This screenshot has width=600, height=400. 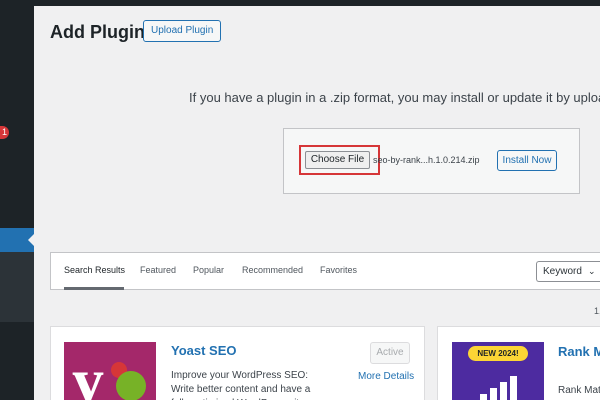 I want to click on results-count: 1,, so click(x=597, y=311).